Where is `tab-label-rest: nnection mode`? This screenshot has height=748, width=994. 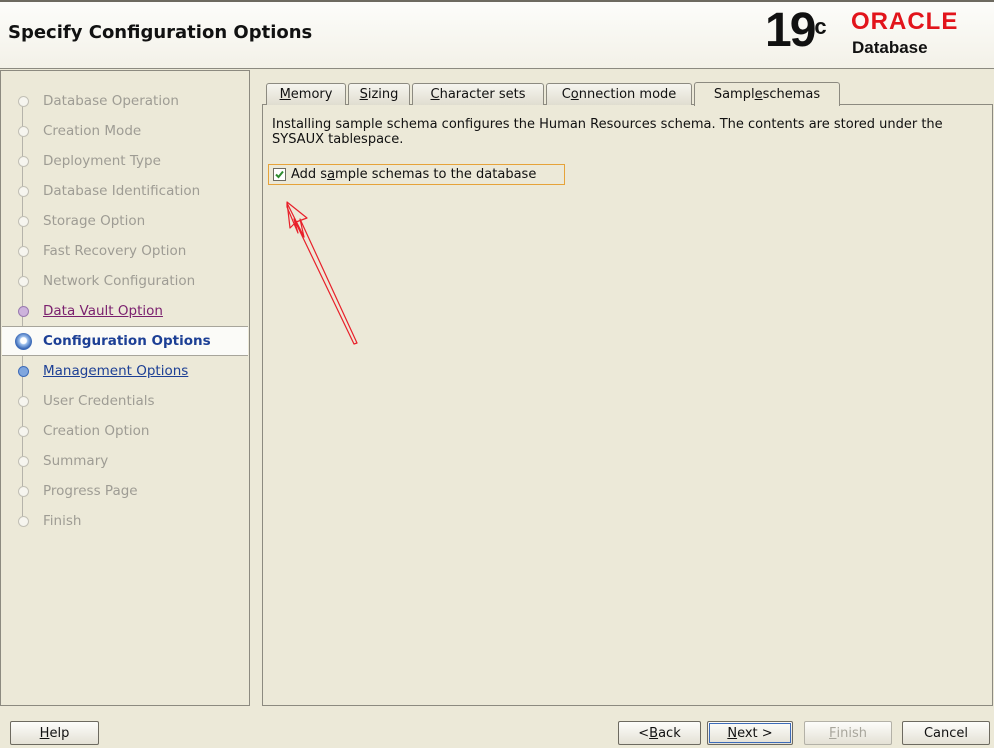
tab-label-rest: nnection mode is located at coordinates (627, 94).